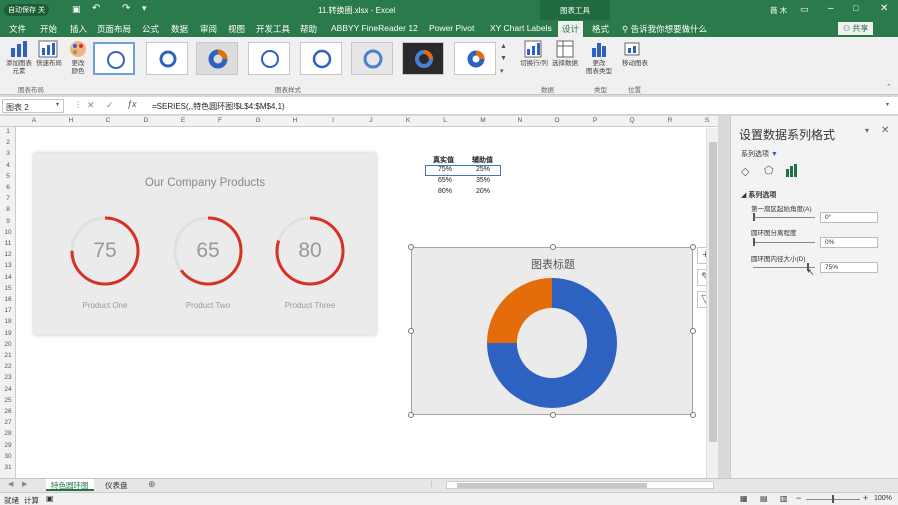 This screenshot has width=898, height=505. I want to click on add-chart-element-button: 添加图表 元素, so click(19, 60).